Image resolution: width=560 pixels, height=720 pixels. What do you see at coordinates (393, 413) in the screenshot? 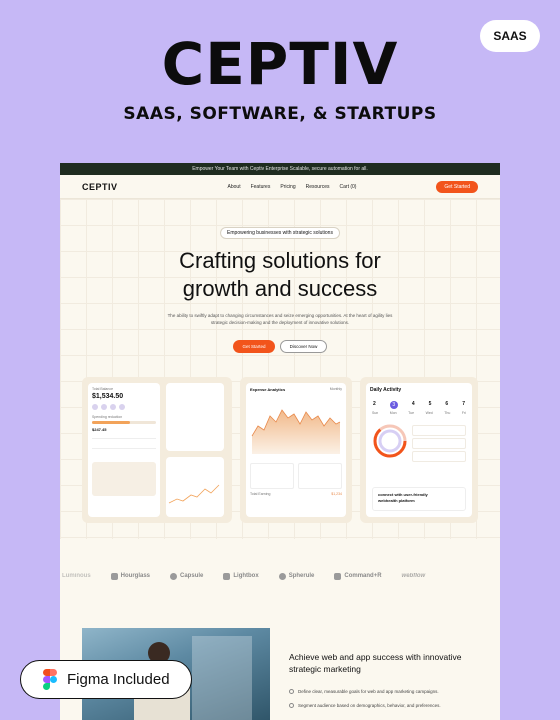
I see `day-name: Mon` at bounding box center [393, 413].